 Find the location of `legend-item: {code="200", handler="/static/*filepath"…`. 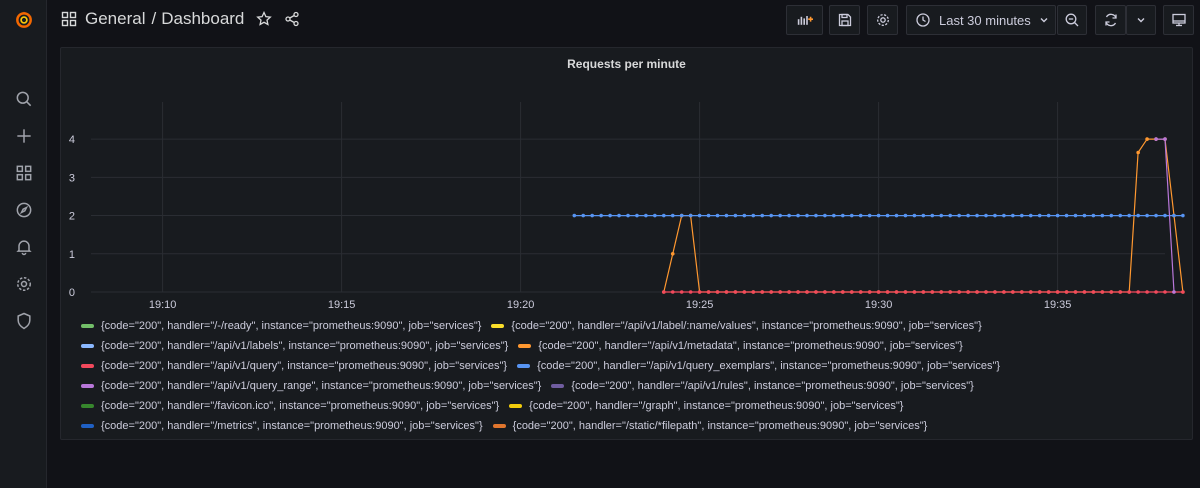

legend-item: {code="200", handler="/static/*filepath"… is located at coordinates (709, 426).